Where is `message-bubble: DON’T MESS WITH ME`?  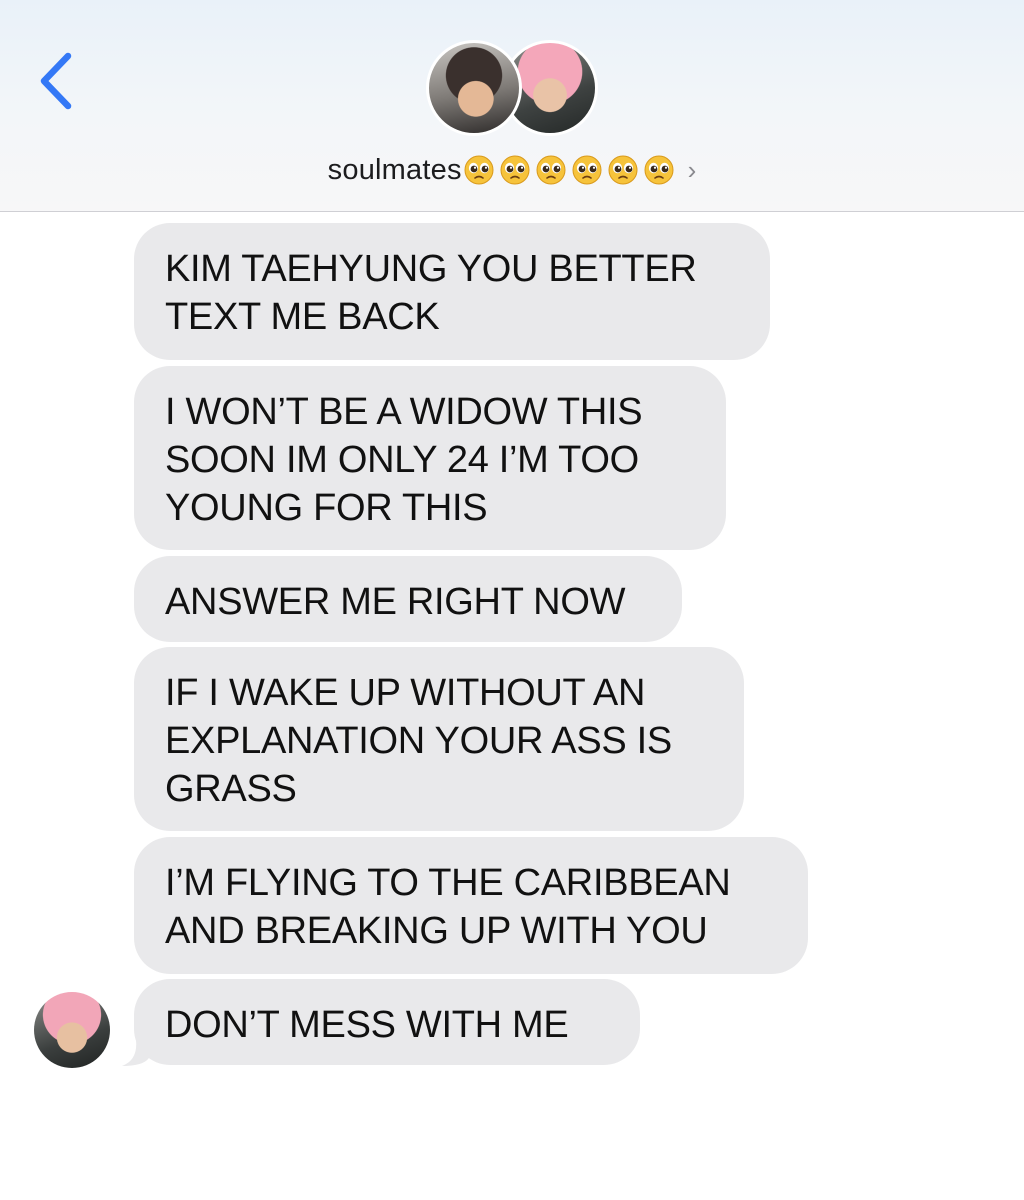 message-bubble: DON’T MESS WITH ME is located at coordinates (387, 1022).